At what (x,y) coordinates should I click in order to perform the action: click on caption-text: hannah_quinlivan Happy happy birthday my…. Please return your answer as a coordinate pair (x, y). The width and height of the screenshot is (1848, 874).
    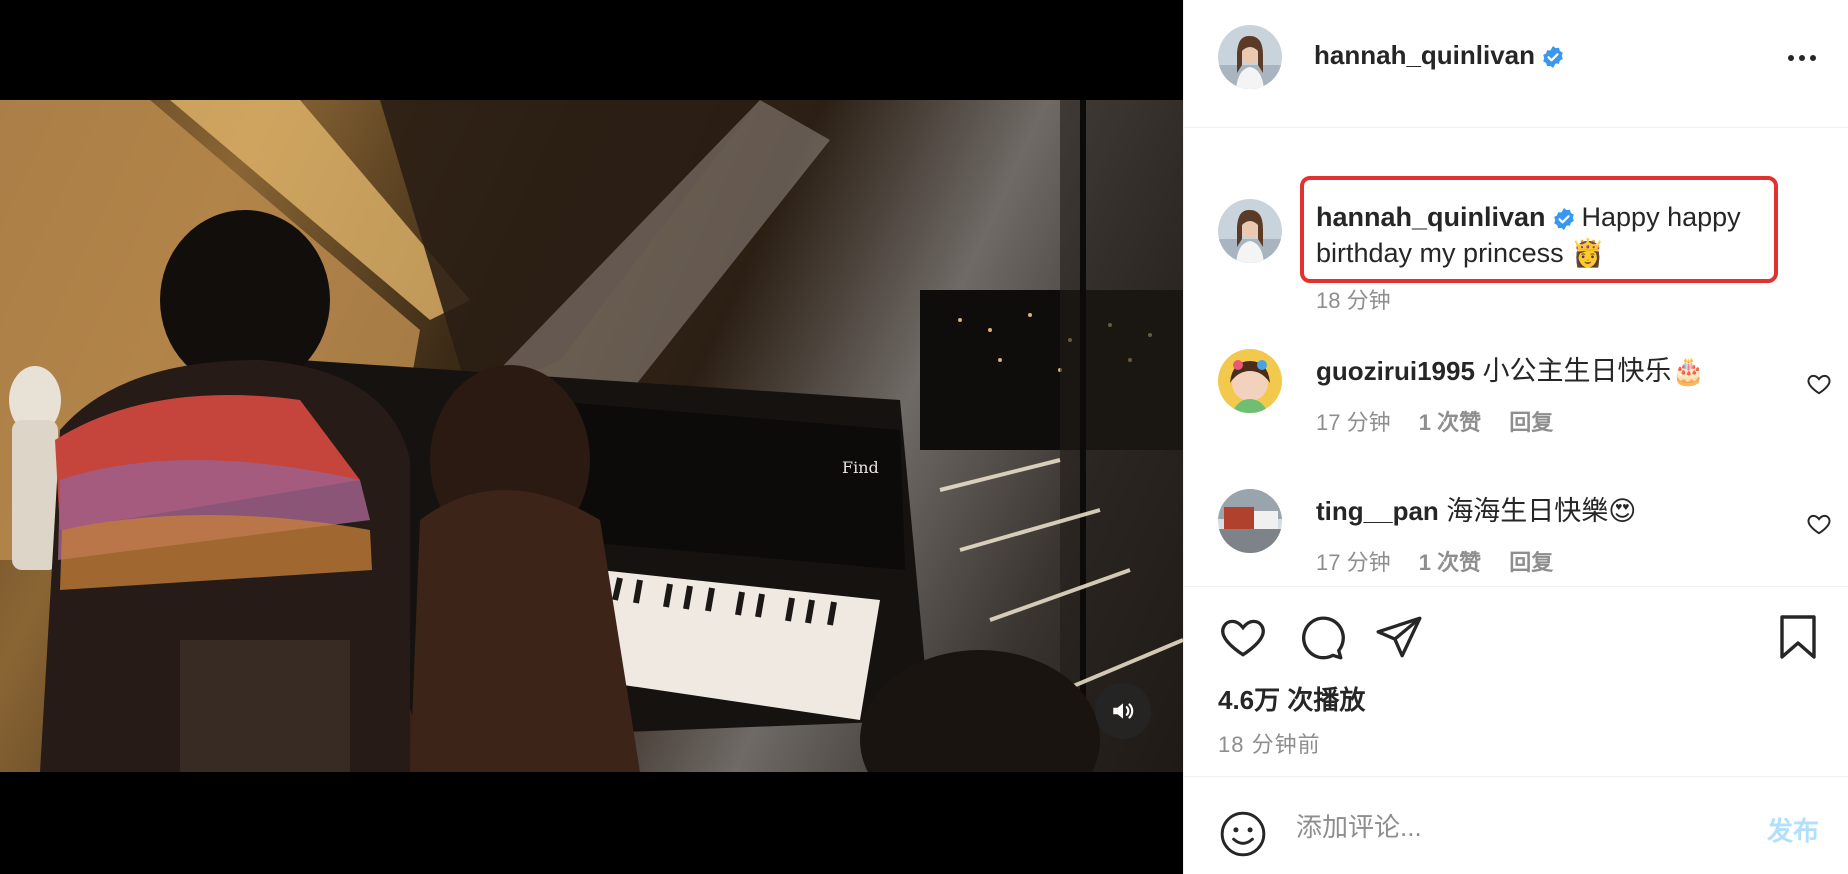
    Looking at the image, I should click on (1541, 235).